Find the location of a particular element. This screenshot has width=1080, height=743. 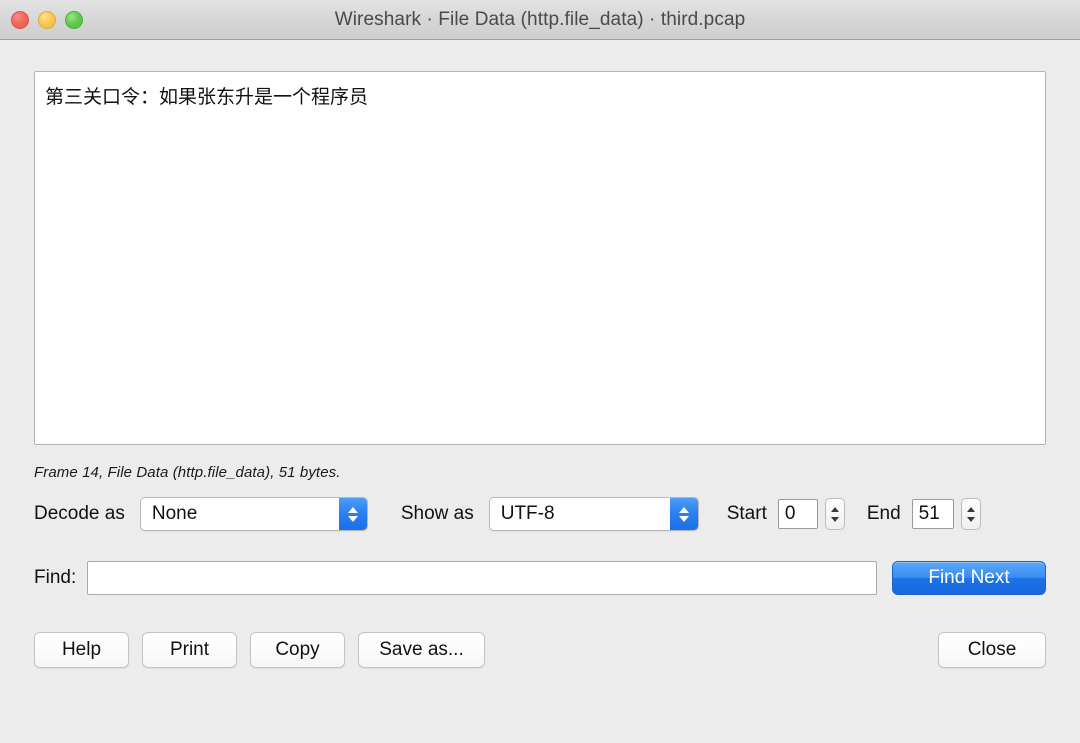

help-button: Help is located at coordinates (81, 650).